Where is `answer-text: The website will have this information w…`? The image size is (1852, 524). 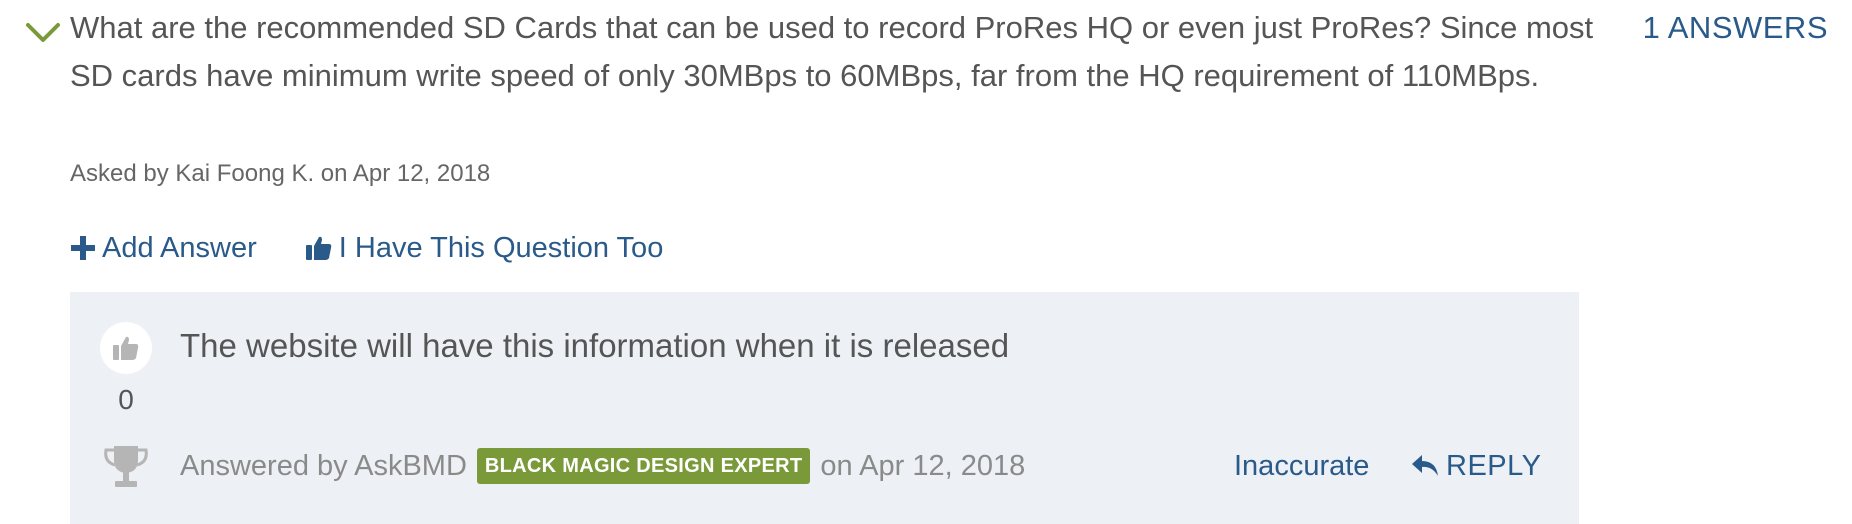
answer-text: The website will have this information w… is located at coordinates (595, 345).